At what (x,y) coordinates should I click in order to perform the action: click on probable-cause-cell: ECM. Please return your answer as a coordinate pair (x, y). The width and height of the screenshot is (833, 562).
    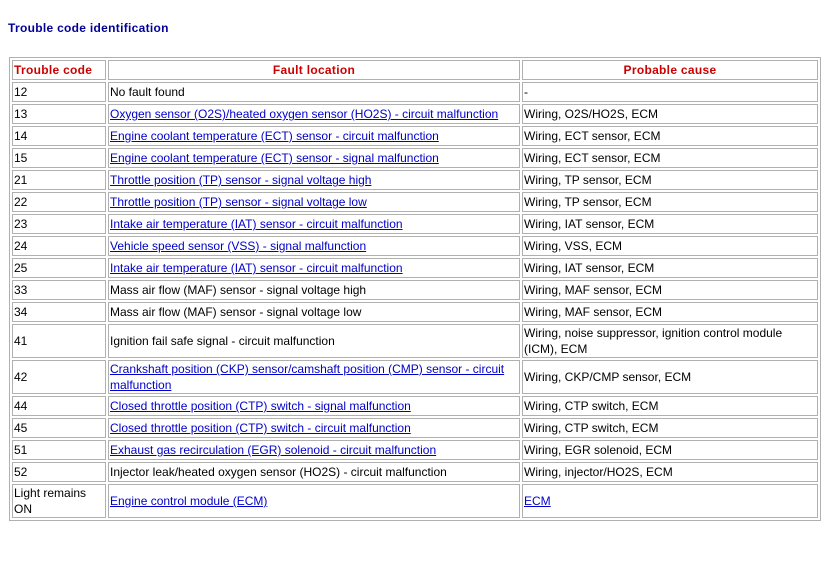
    Looking at the image, I should click on (670, 501).